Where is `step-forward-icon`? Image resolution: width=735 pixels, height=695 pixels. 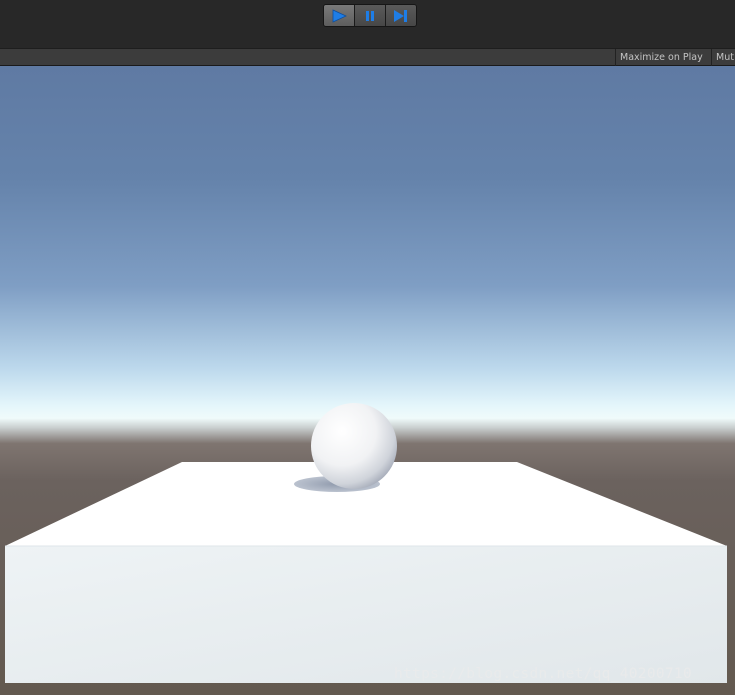 step-forward-icon is located at coordinates (401, 16).